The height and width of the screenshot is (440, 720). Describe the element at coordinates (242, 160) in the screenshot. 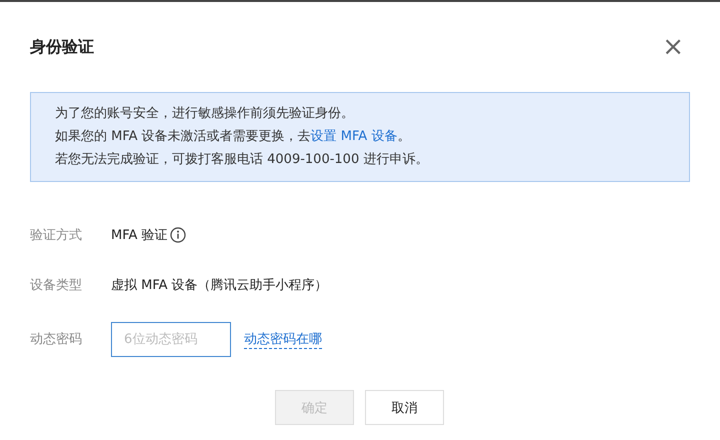

I see `notice-text: 若您无法完成验证，可拨打客服电话 4009-100-100 进行申诉。` at that location.